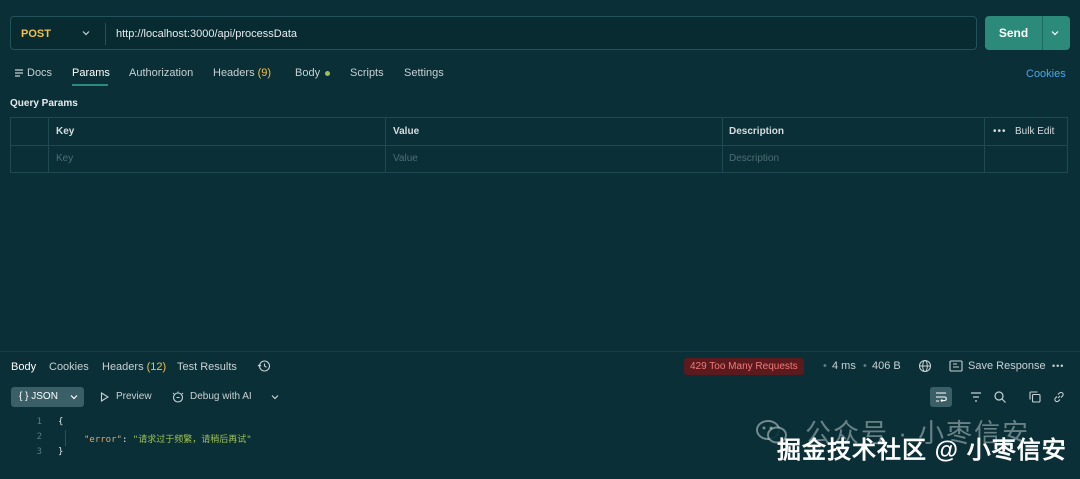  Describe the element at coordinates (64, 159) in the screenshot. I see `key-input: Key` at that location.